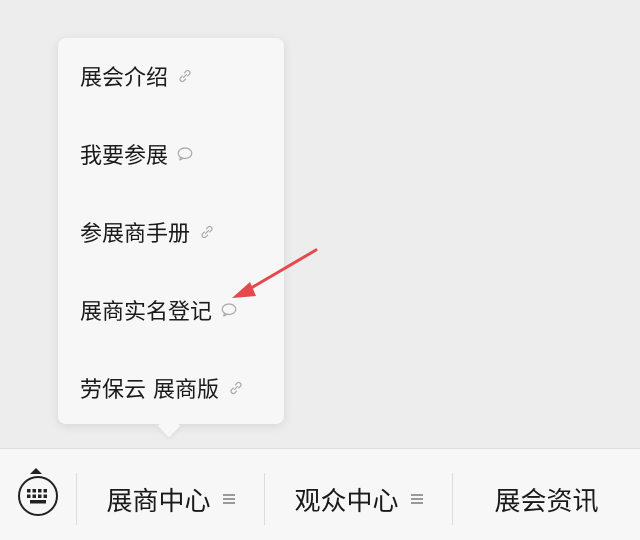  I want to click on submenu-item-apply-exhibit: 我要参展, so click(137, 154).